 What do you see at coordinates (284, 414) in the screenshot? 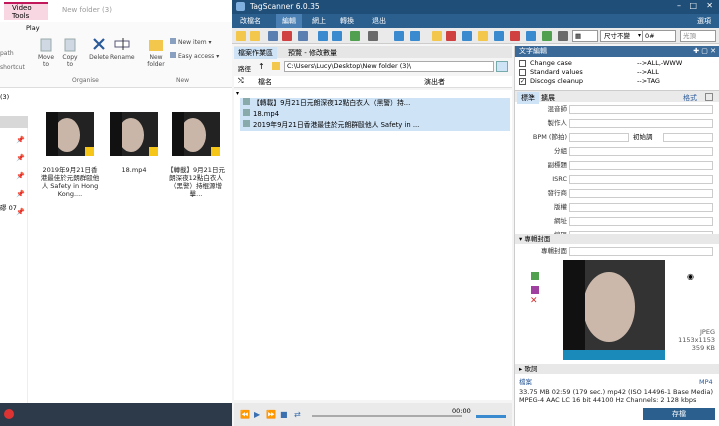
I see `stop-icon: ■` at bounding box center [284, 414].